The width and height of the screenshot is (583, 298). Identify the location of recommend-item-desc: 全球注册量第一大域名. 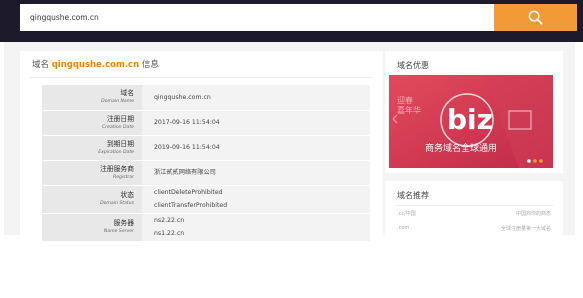
(525, 229).